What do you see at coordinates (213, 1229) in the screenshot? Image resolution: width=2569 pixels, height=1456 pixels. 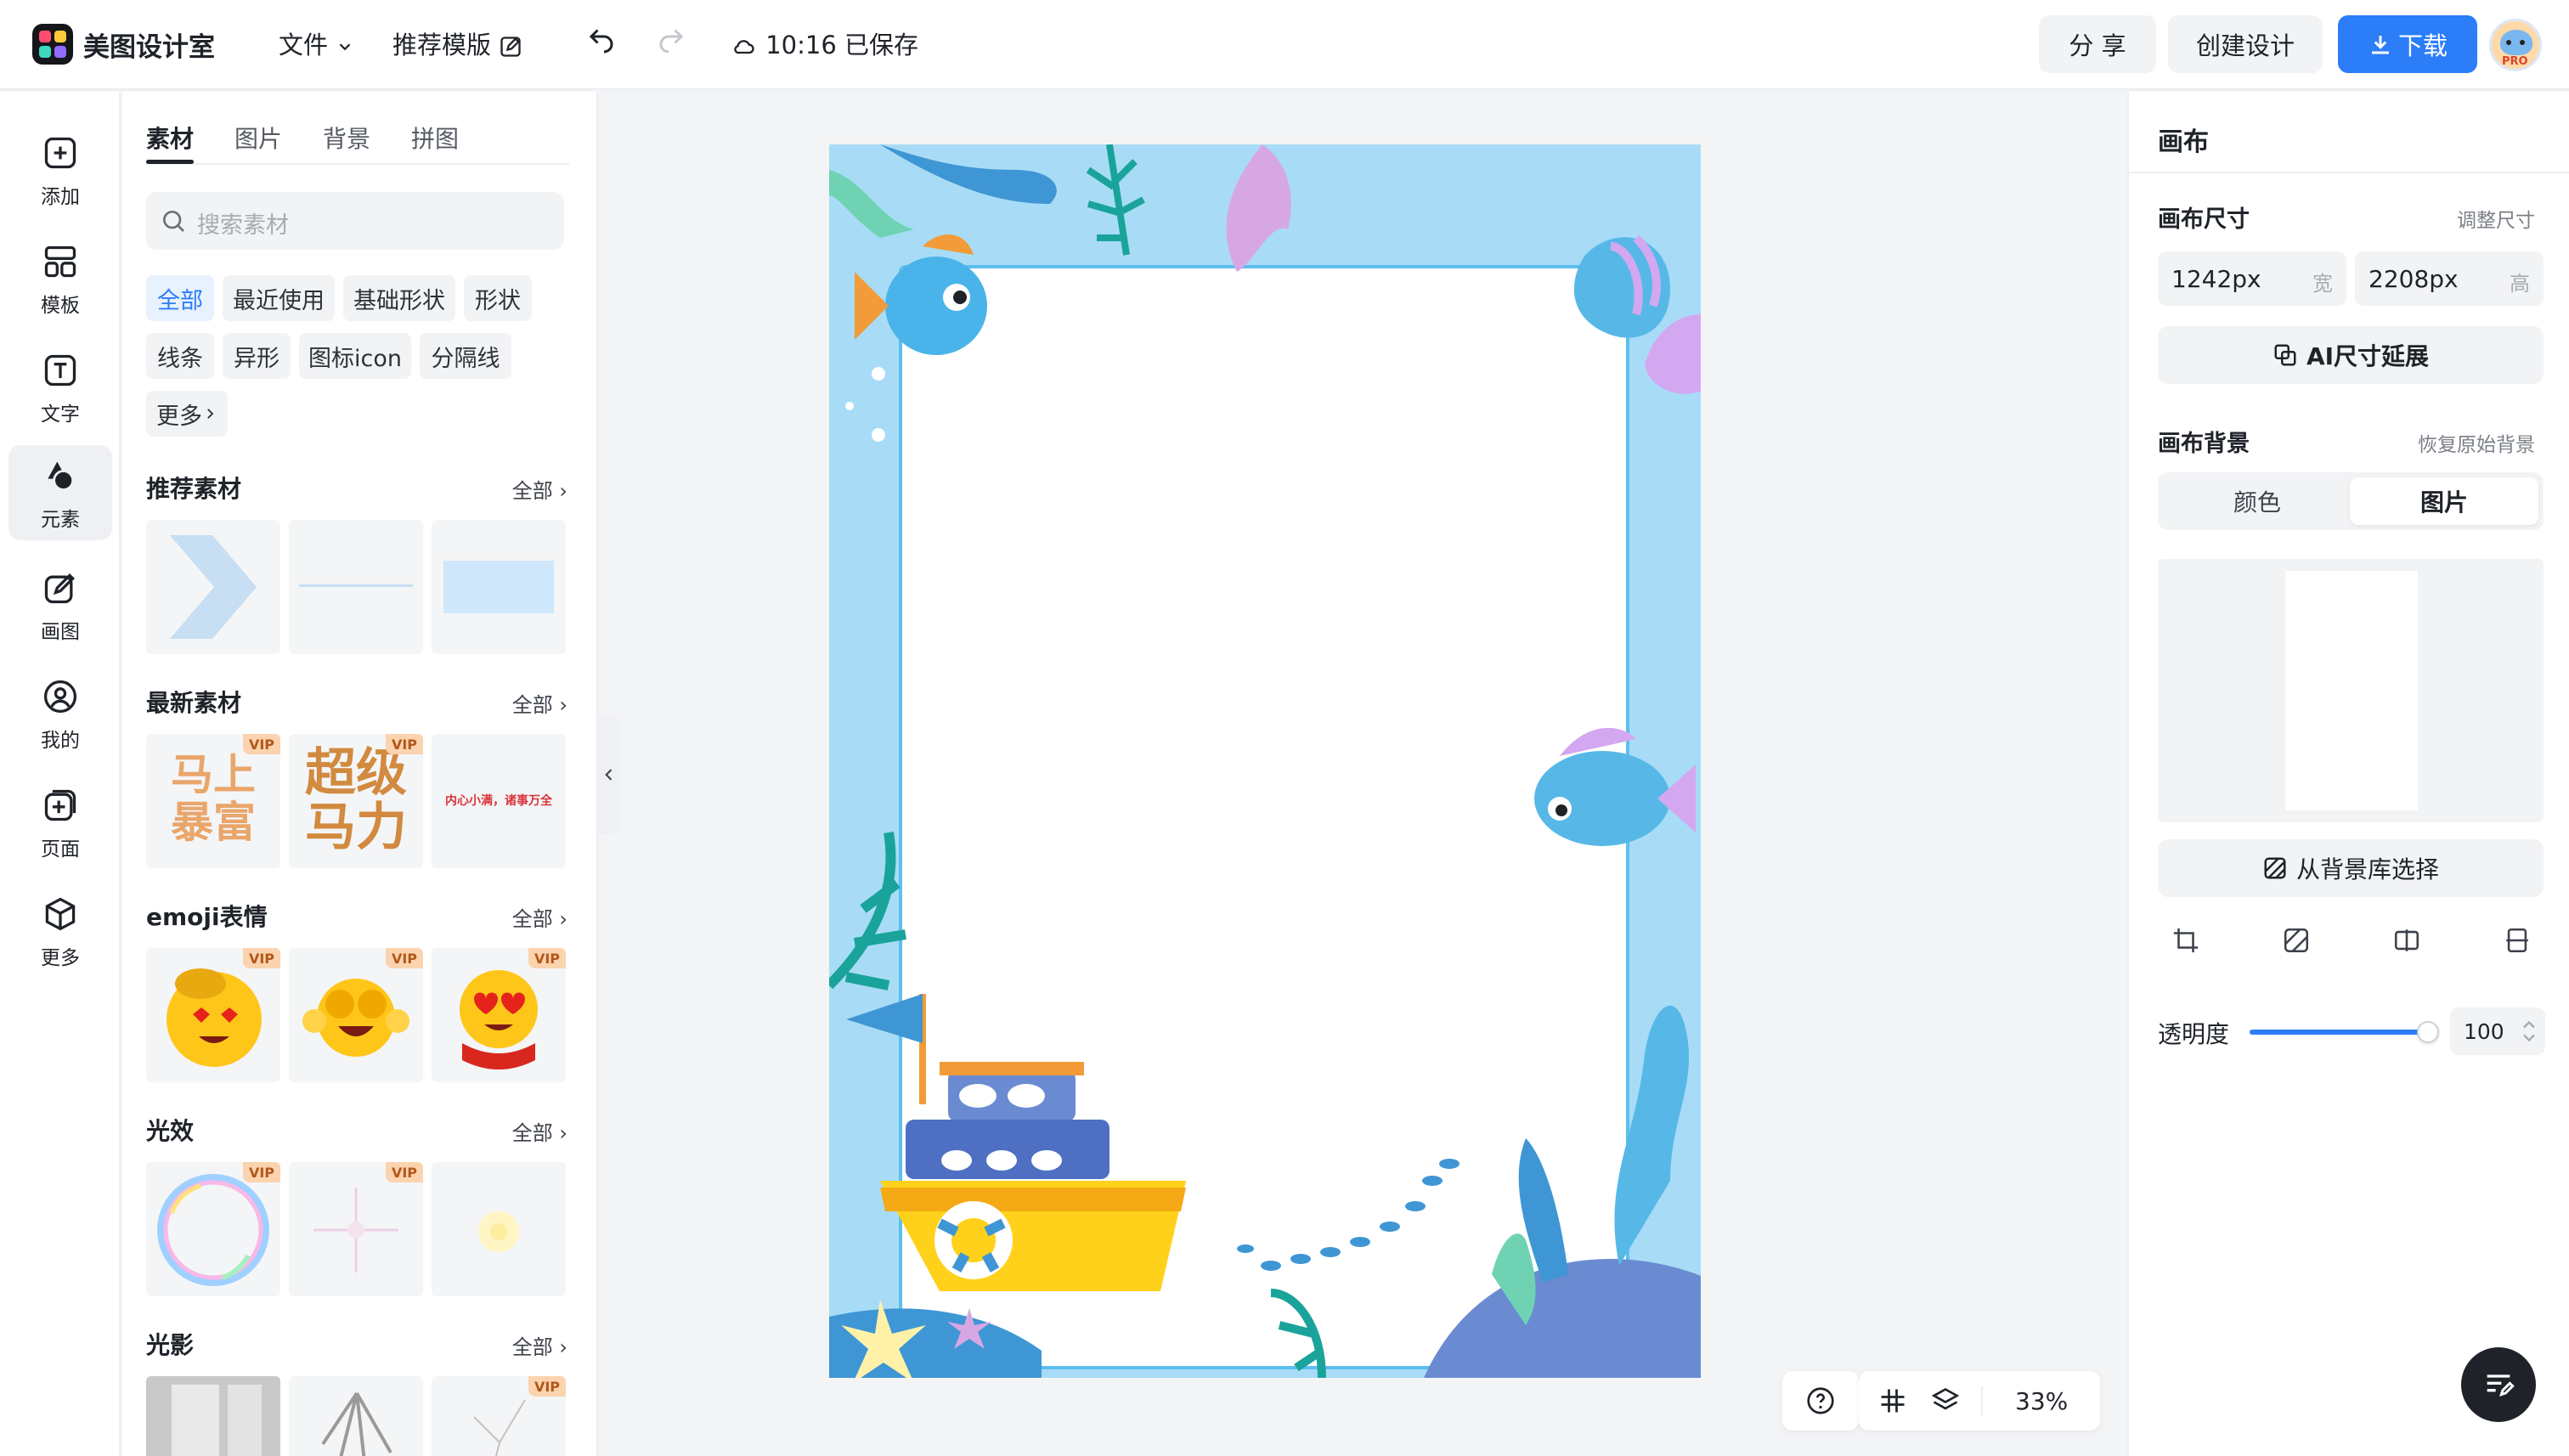 I see `effect-bubble: VIP` at bounding box center [213, 1229].